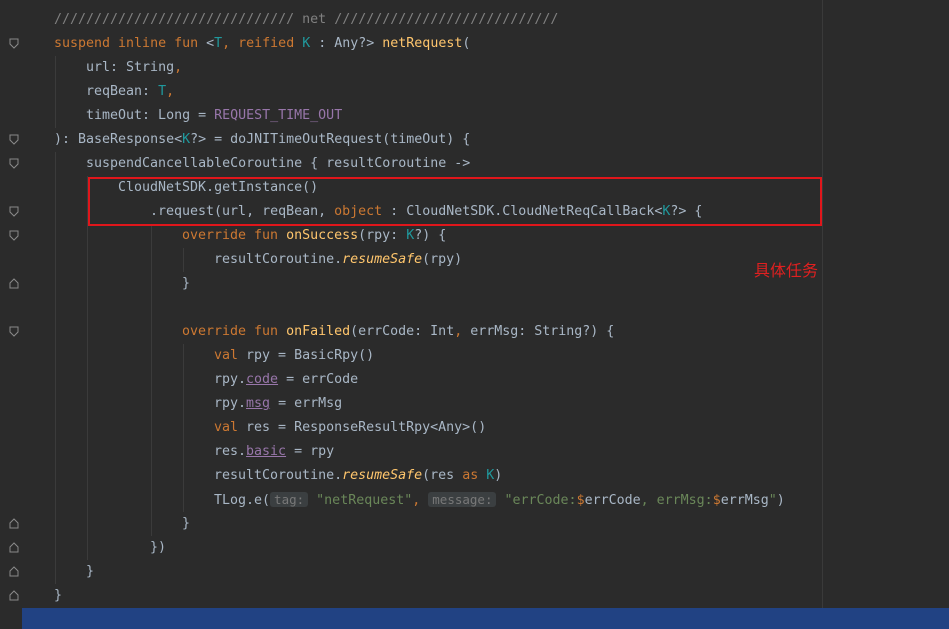 This screenshot has width=949, height=629. Describe the element at coordinates (485, 618) in the screenshot. I see `selection-bar` at that location.